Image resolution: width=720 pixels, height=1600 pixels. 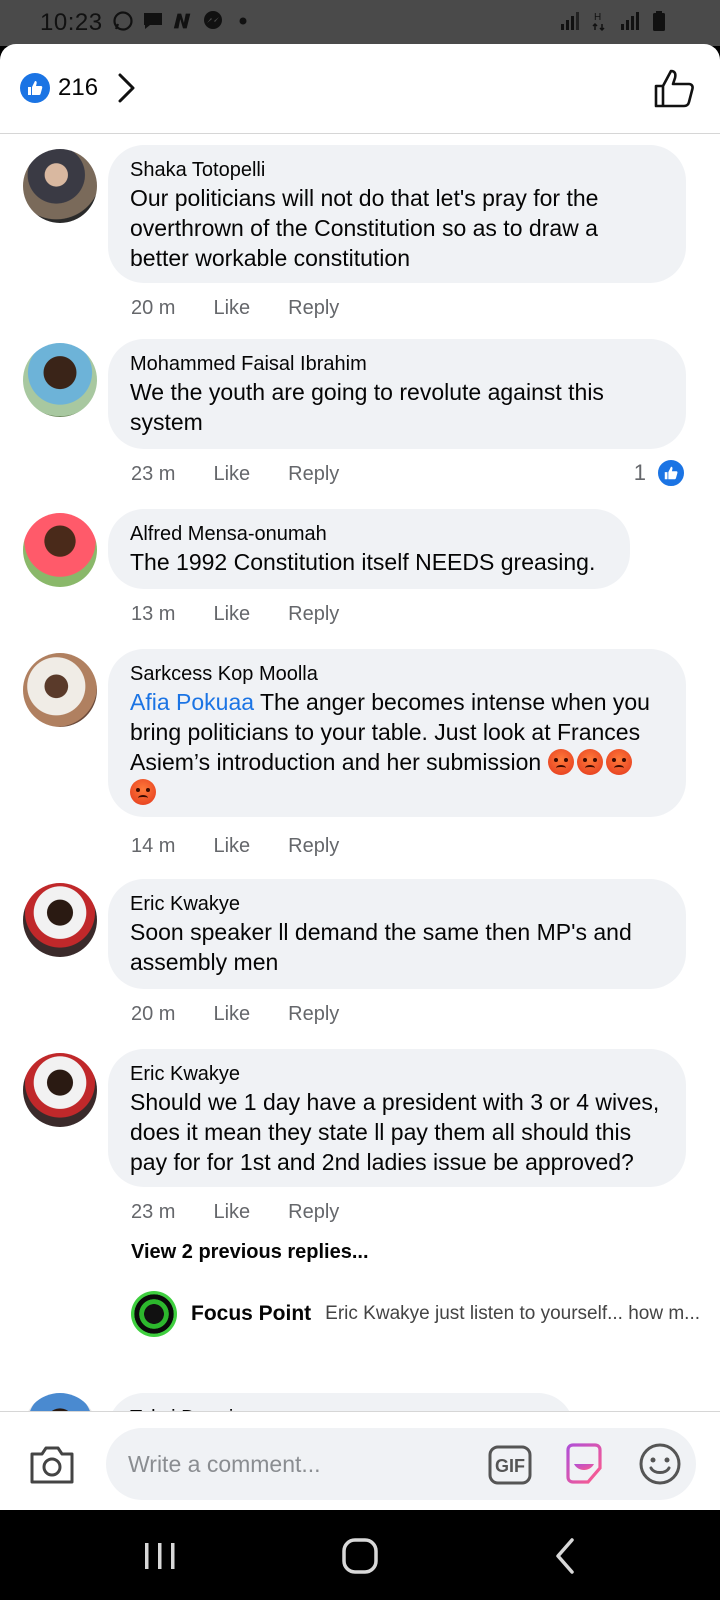 What do you see at coordinates (398, 674) in the screenshot?
I see `comment-author: Sarkcess Kop Moolla` at bounding box center [398, 674].